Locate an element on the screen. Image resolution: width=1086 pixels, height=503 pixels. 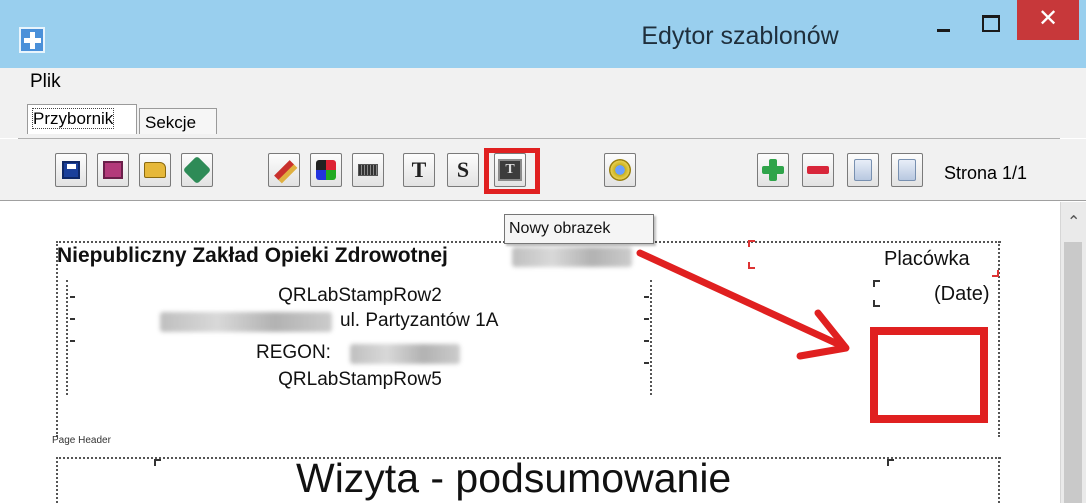
title-bar: Edytor szablonów ✕ is located at coordinates (543, 34).